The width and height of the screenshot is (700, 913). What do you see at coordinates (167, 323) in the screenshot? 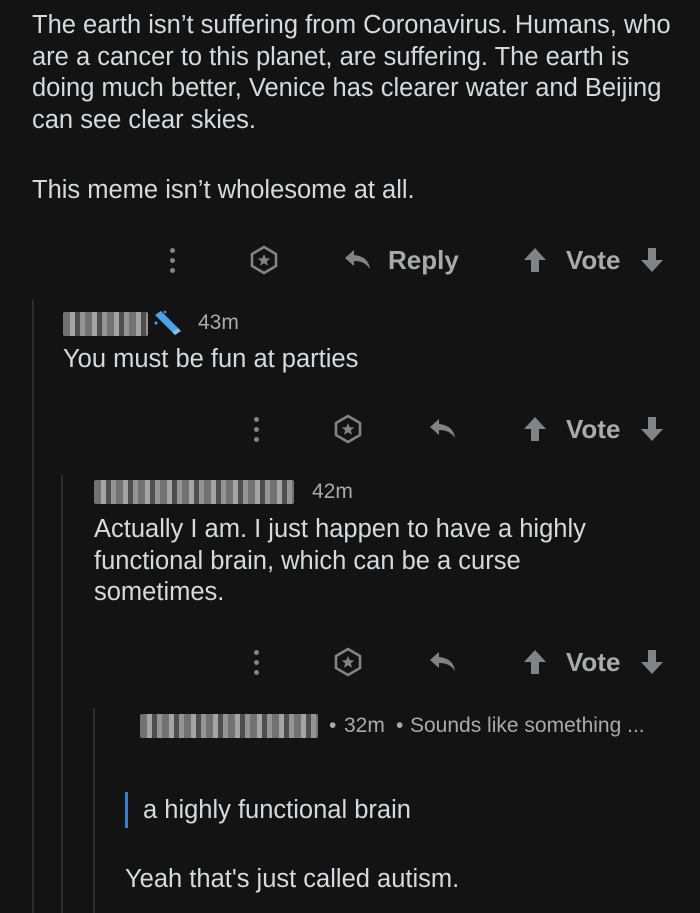
I see `mod-wand-icon` at bounding box center [167, 323].